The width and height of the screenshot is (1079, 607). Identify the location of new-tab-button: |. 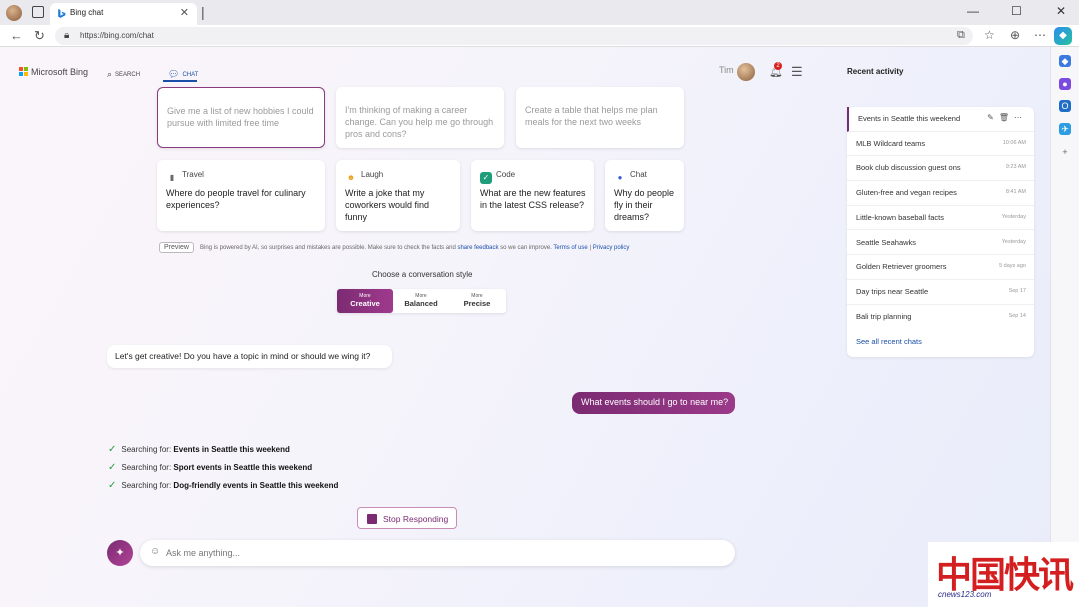
(203, 12).